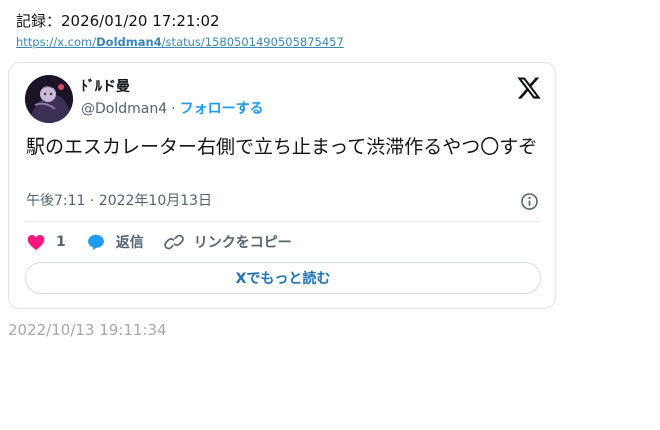 Image resolution: width=660 pixels, height=430 pixels. Describe the element at coordinates (61, 242) in the screenshot. I see `like-count: 1` at that location.